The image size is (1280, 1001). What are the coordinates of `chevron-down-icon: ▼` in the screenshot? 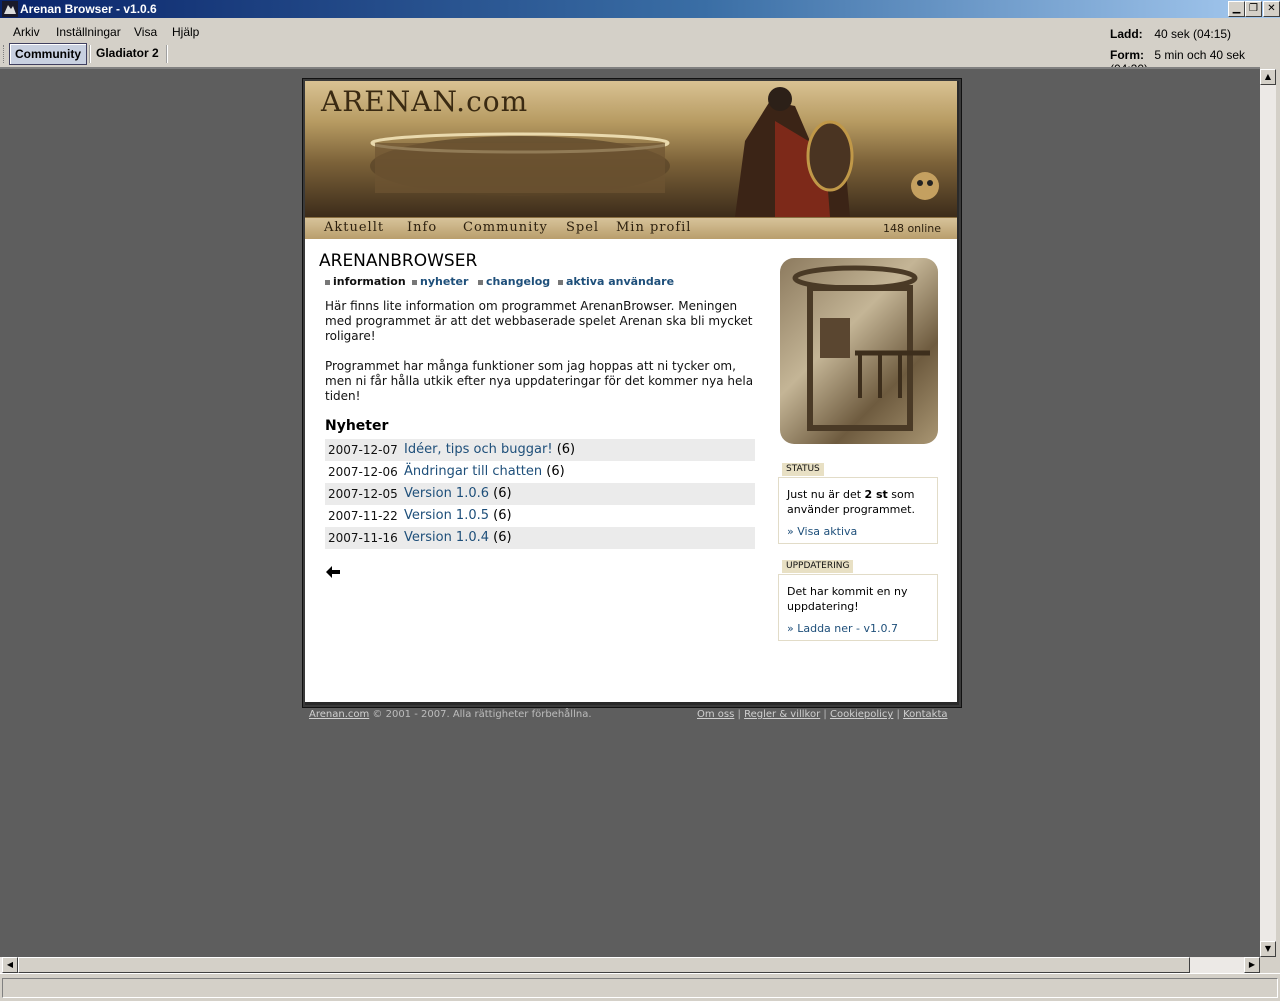 It's located at (1268, 948).